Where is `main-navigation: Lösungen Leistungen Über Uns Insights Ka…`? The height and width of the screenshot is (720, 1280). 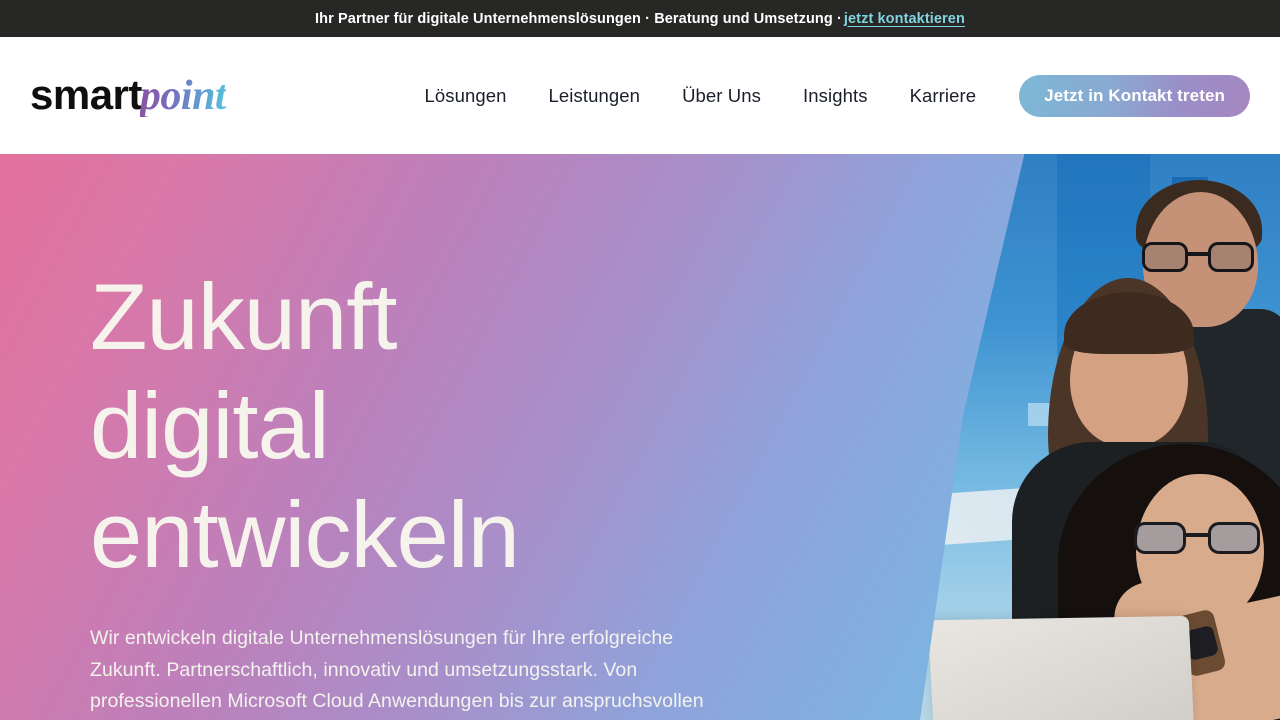
main-navigation: Lösungen Leistungen Über Uns Insights Ka… is located at coordinates (826, 95).